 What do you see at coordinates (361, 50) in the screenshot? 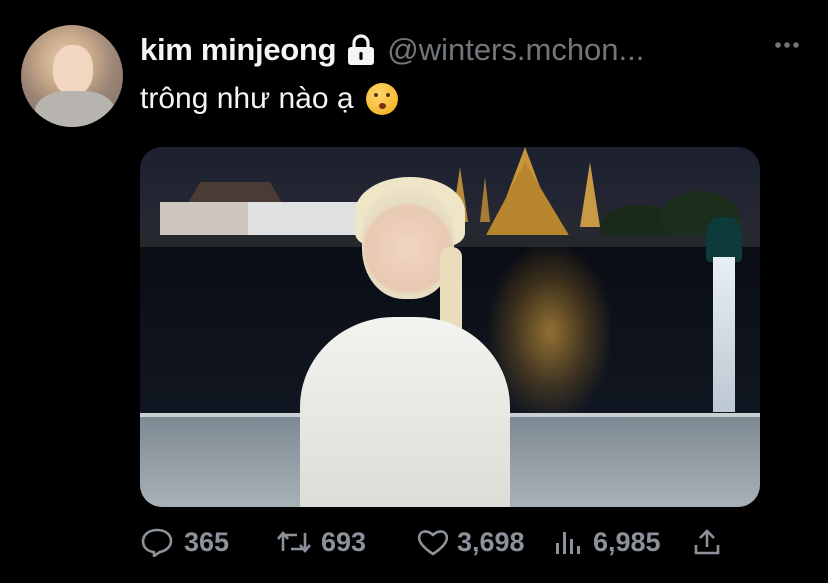
I see `lock-icon` at bounding box center [361, 50].